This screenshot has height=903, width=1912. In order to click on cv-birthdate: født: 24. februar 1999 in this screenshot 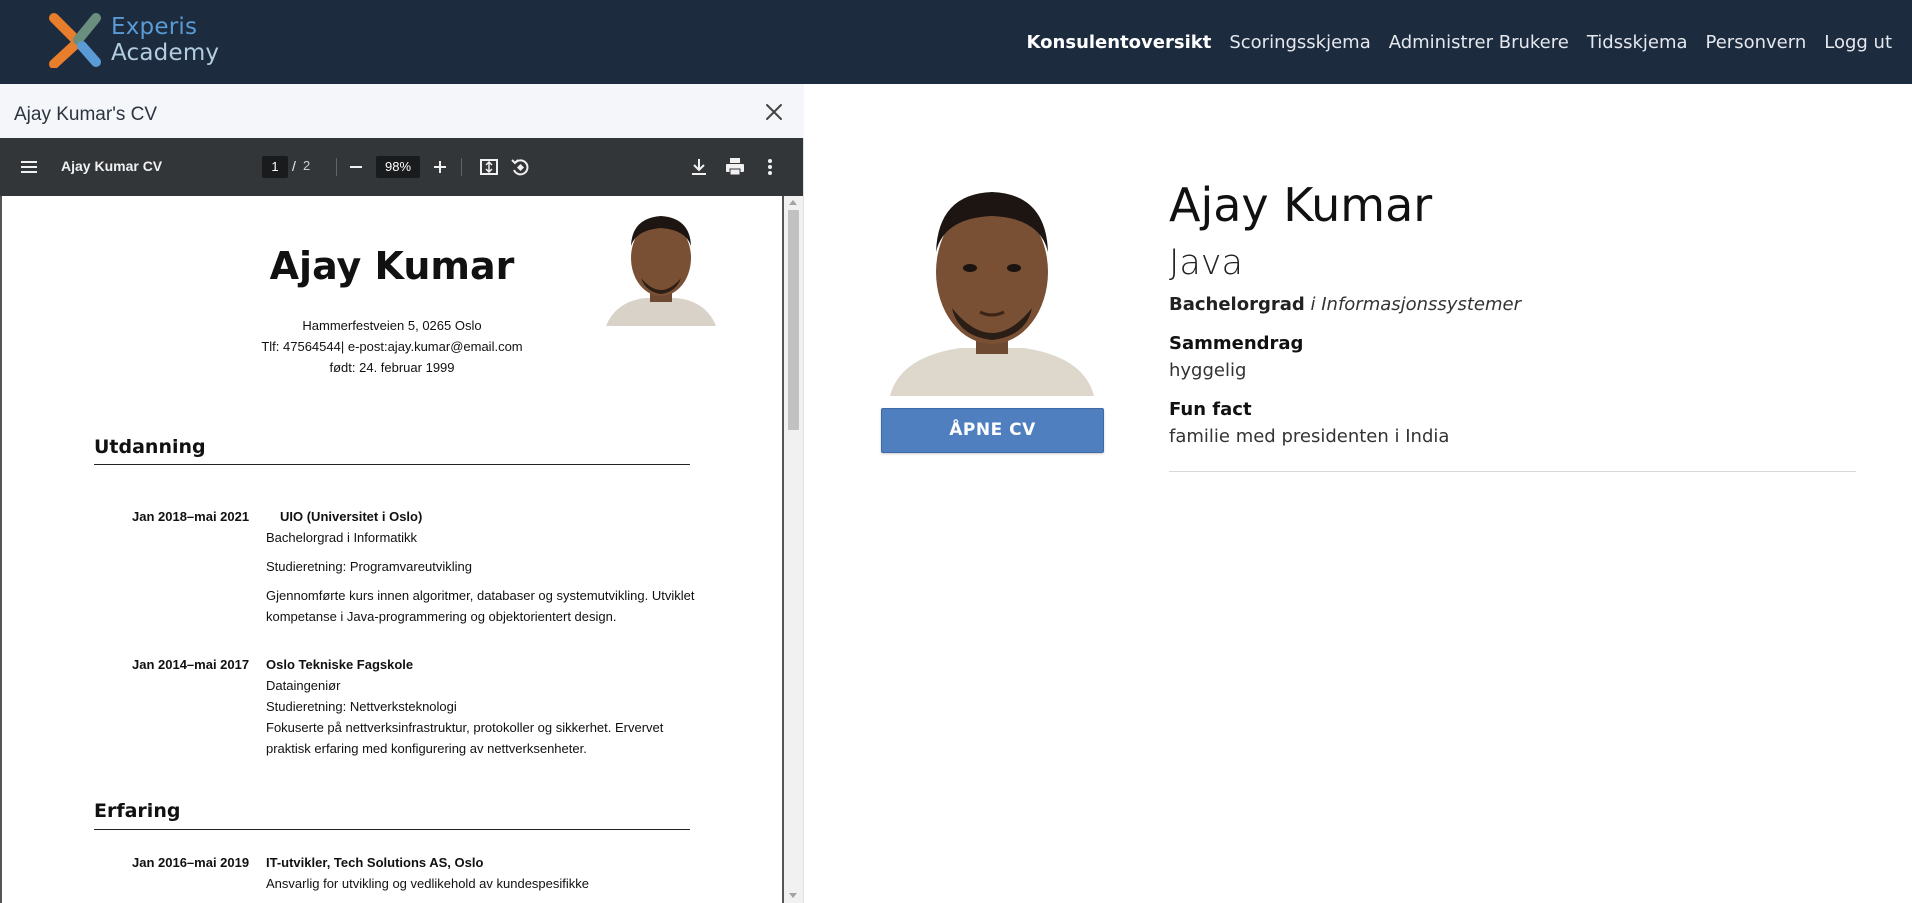, I will do `click(392, 367)`.